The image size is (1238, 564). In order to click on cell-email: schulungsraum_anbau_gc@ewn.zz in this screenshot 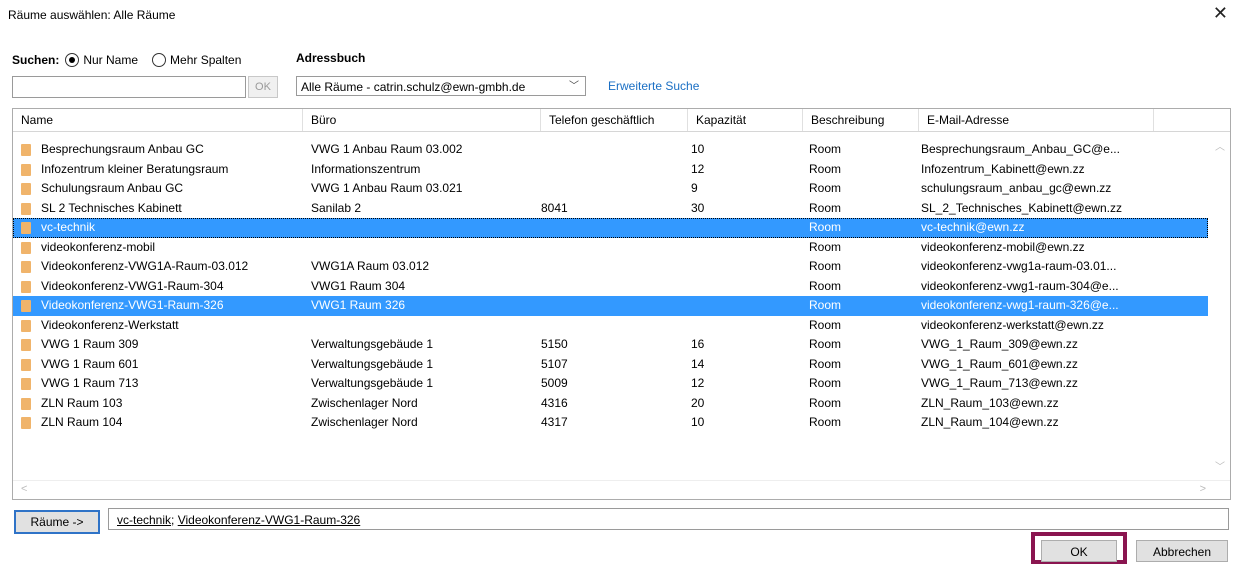, I will do `click(1016, 188)`.